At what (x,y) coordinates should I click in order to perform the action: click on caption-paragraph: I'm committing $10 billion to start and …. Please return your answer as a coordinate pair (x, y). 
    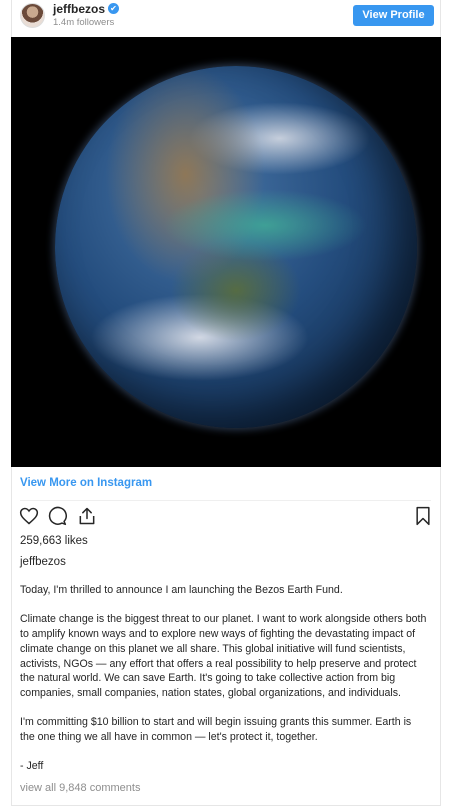
    Looking at the image, I should click on (216, 729).